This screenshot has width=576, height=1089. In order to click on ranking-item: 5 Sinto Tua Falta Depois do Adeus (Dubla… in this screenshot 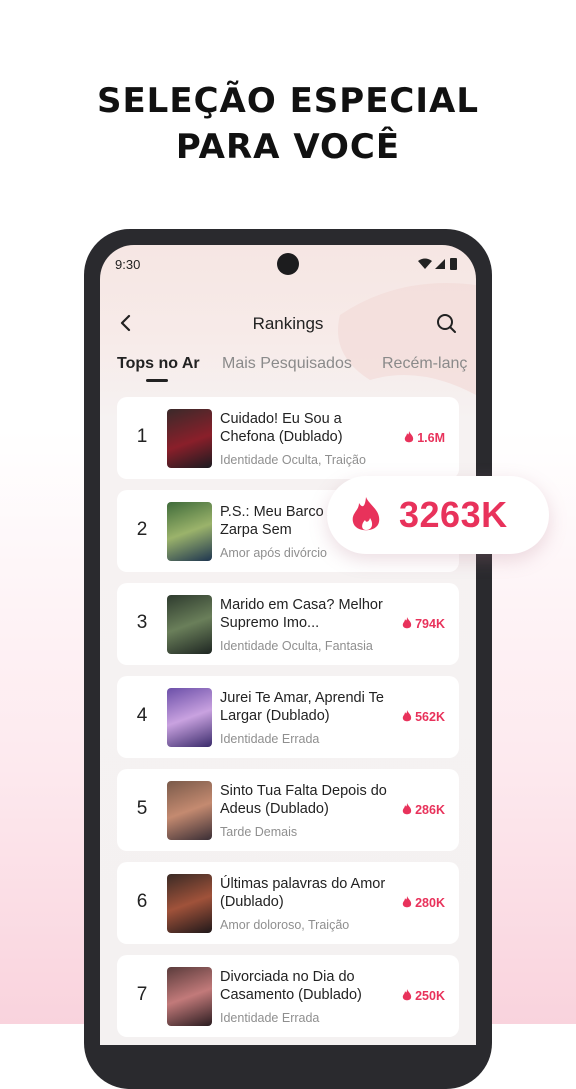, I will do `click(288, 810)`.